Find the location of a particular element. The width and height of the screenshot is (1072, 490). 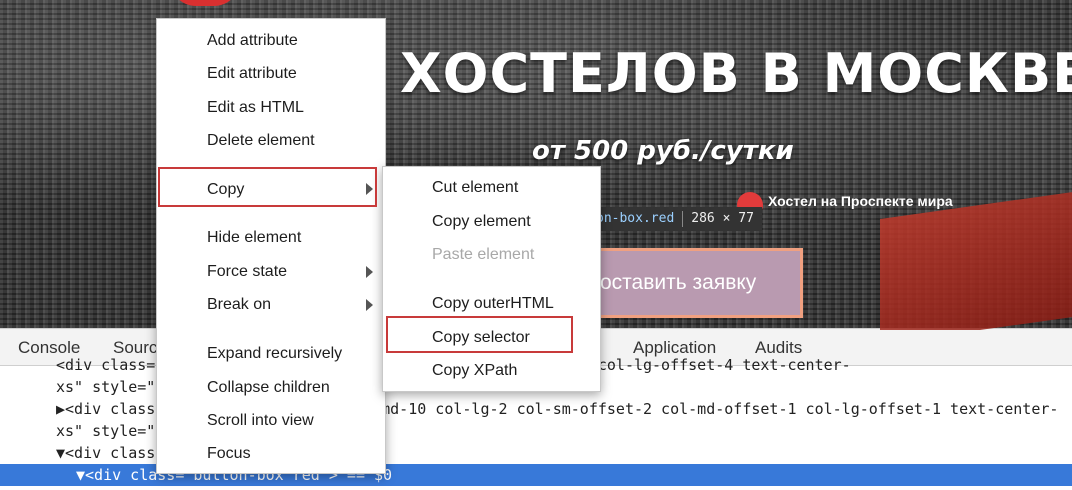

copy-selector-highlight-box is located at coordinates (479, 334).